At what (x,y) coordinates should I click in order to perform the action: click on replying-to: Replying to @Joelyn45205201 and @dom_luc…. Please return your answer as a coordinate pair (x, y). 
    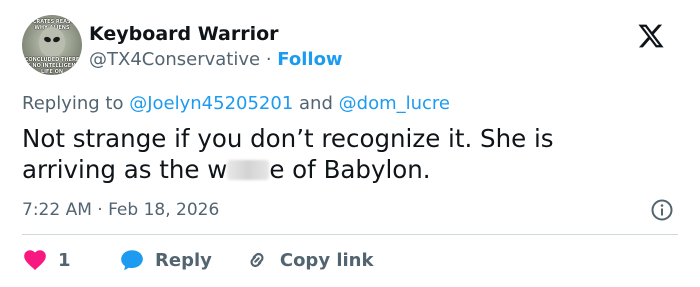
    Looking at the image, I should click on (236, 104).